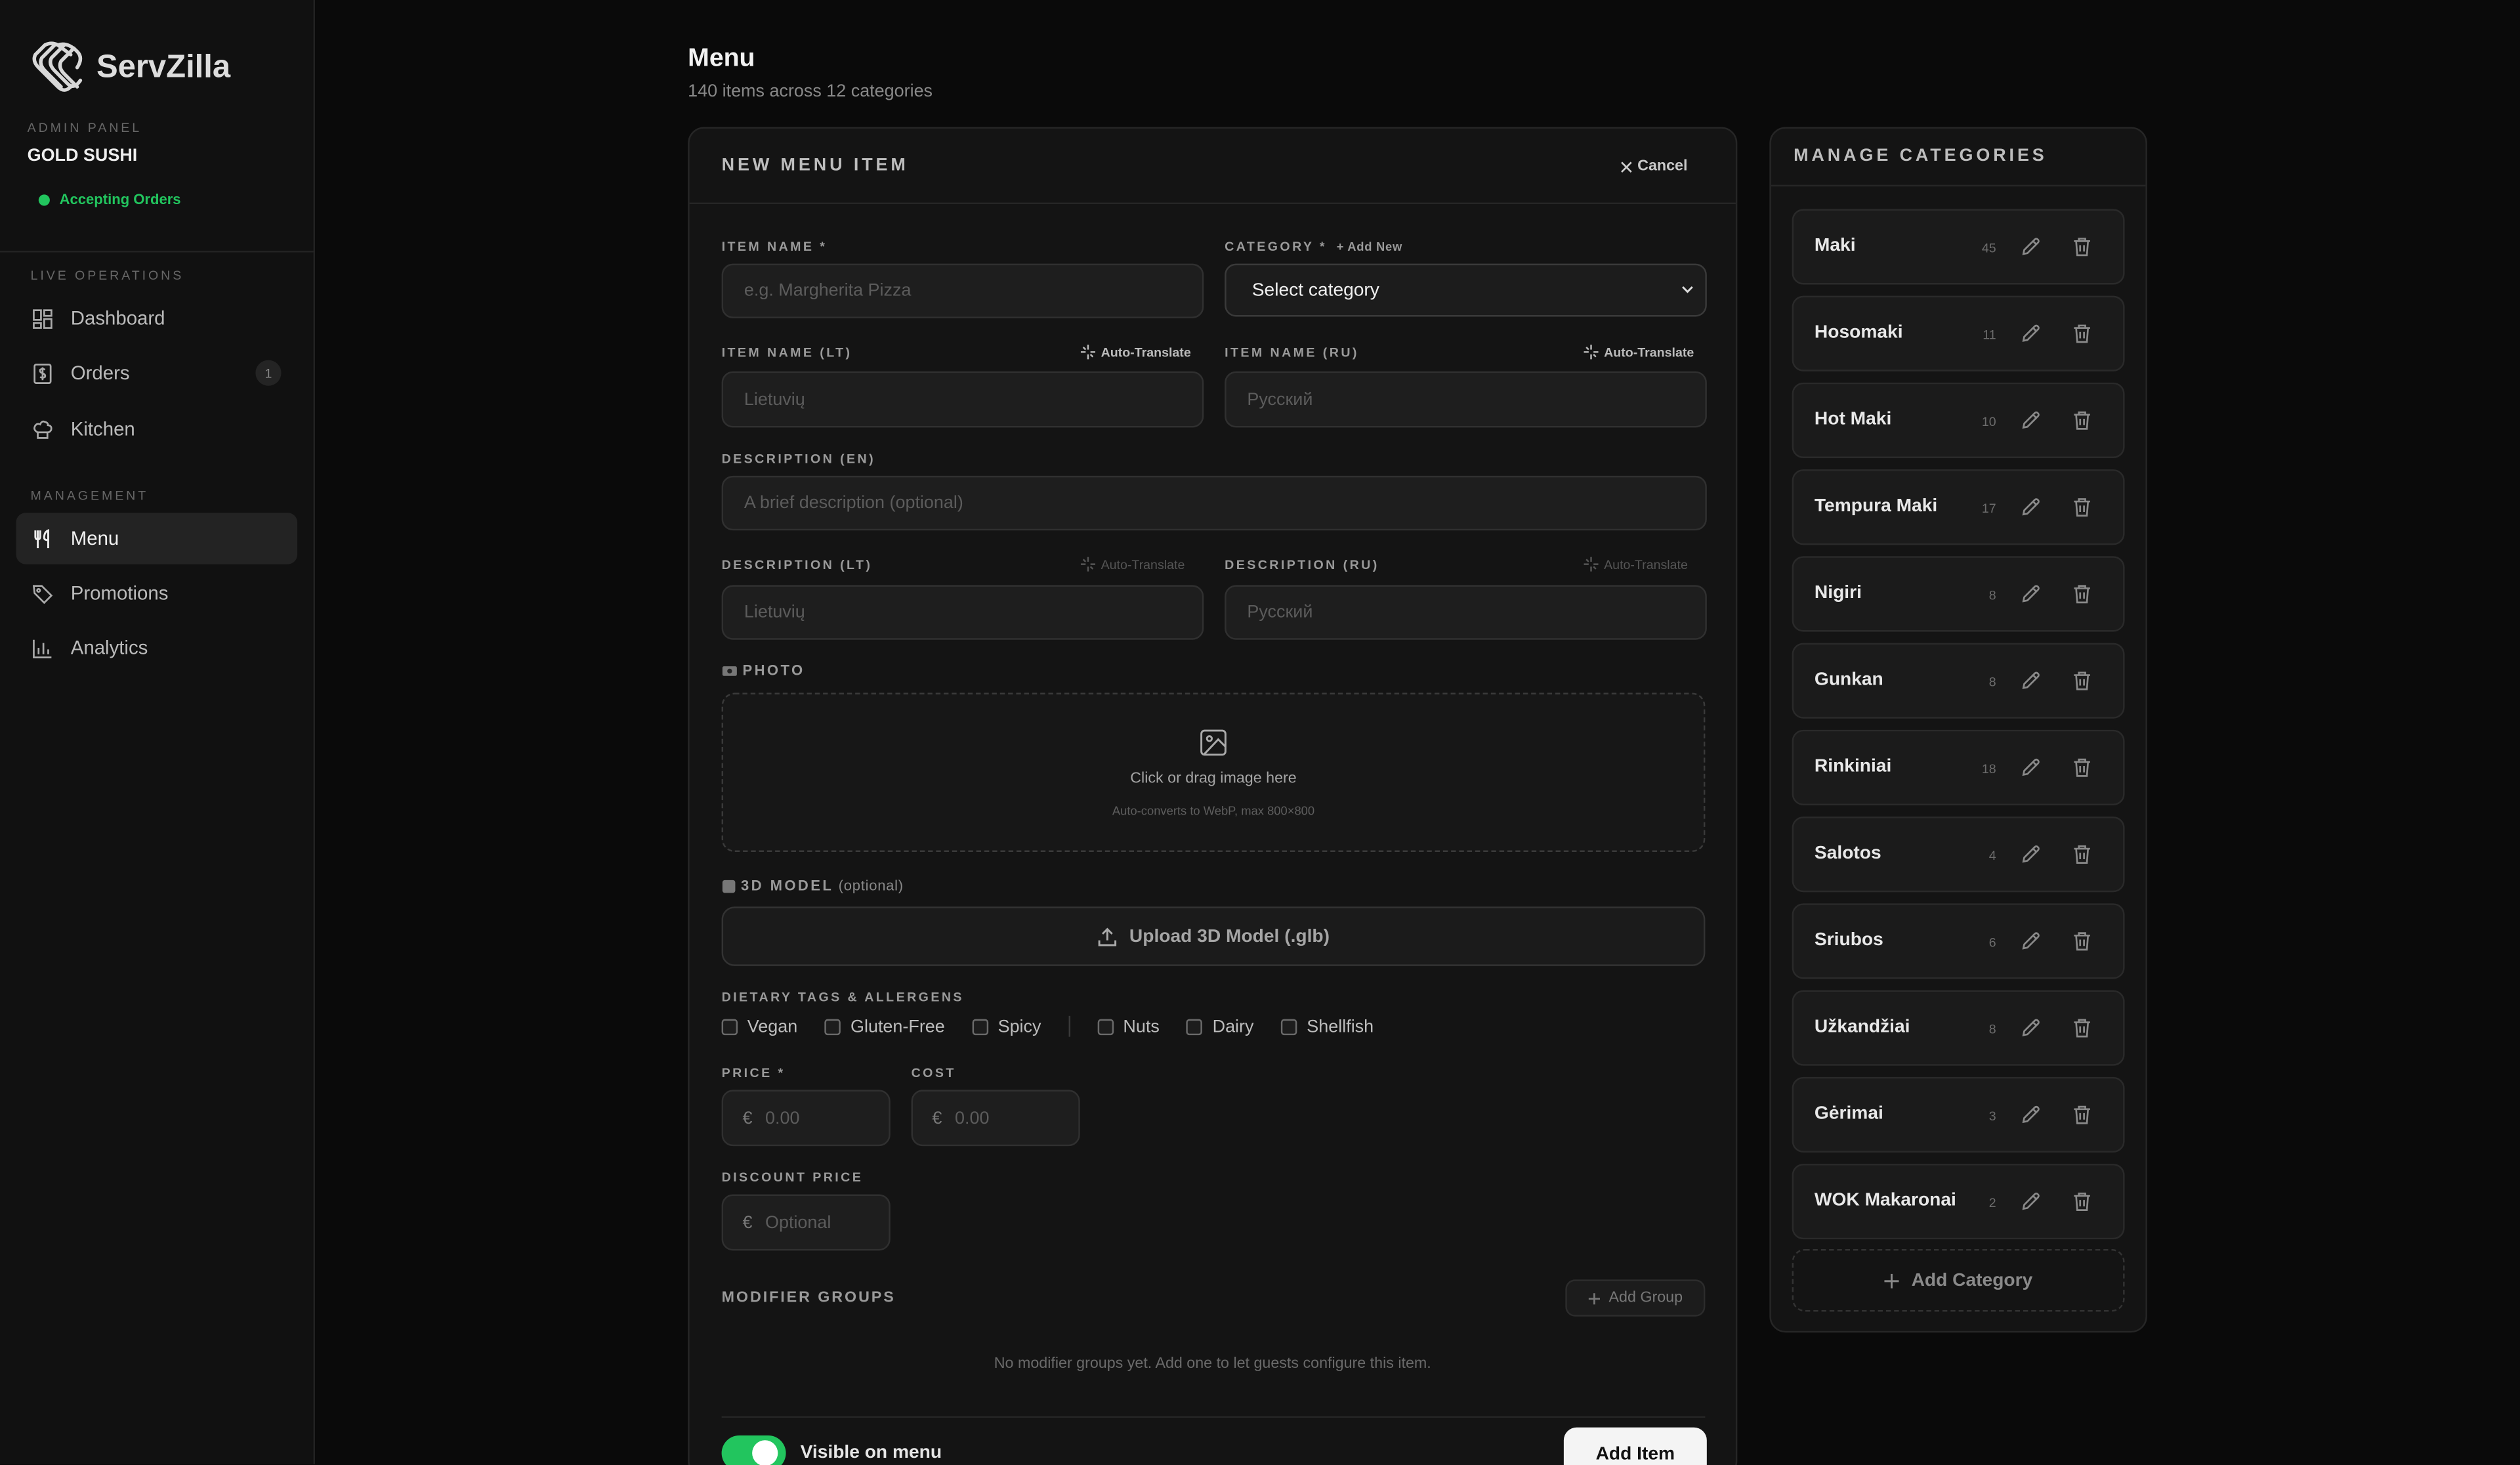  Describe the element at coordinates (759, 1026) in the screenshot. I see `tag-vegan: Vegan` at that location.